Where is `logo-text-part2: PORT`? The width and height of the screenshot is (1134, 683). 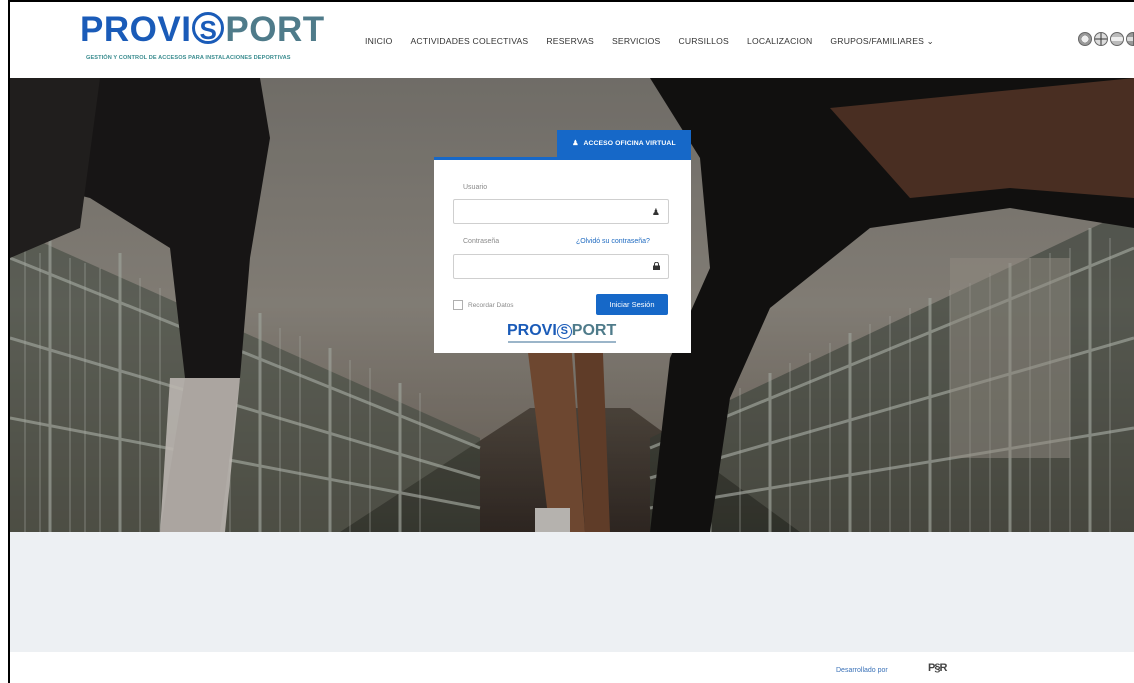
logo-text-part2: PORT is located at coordinates (275, 29).